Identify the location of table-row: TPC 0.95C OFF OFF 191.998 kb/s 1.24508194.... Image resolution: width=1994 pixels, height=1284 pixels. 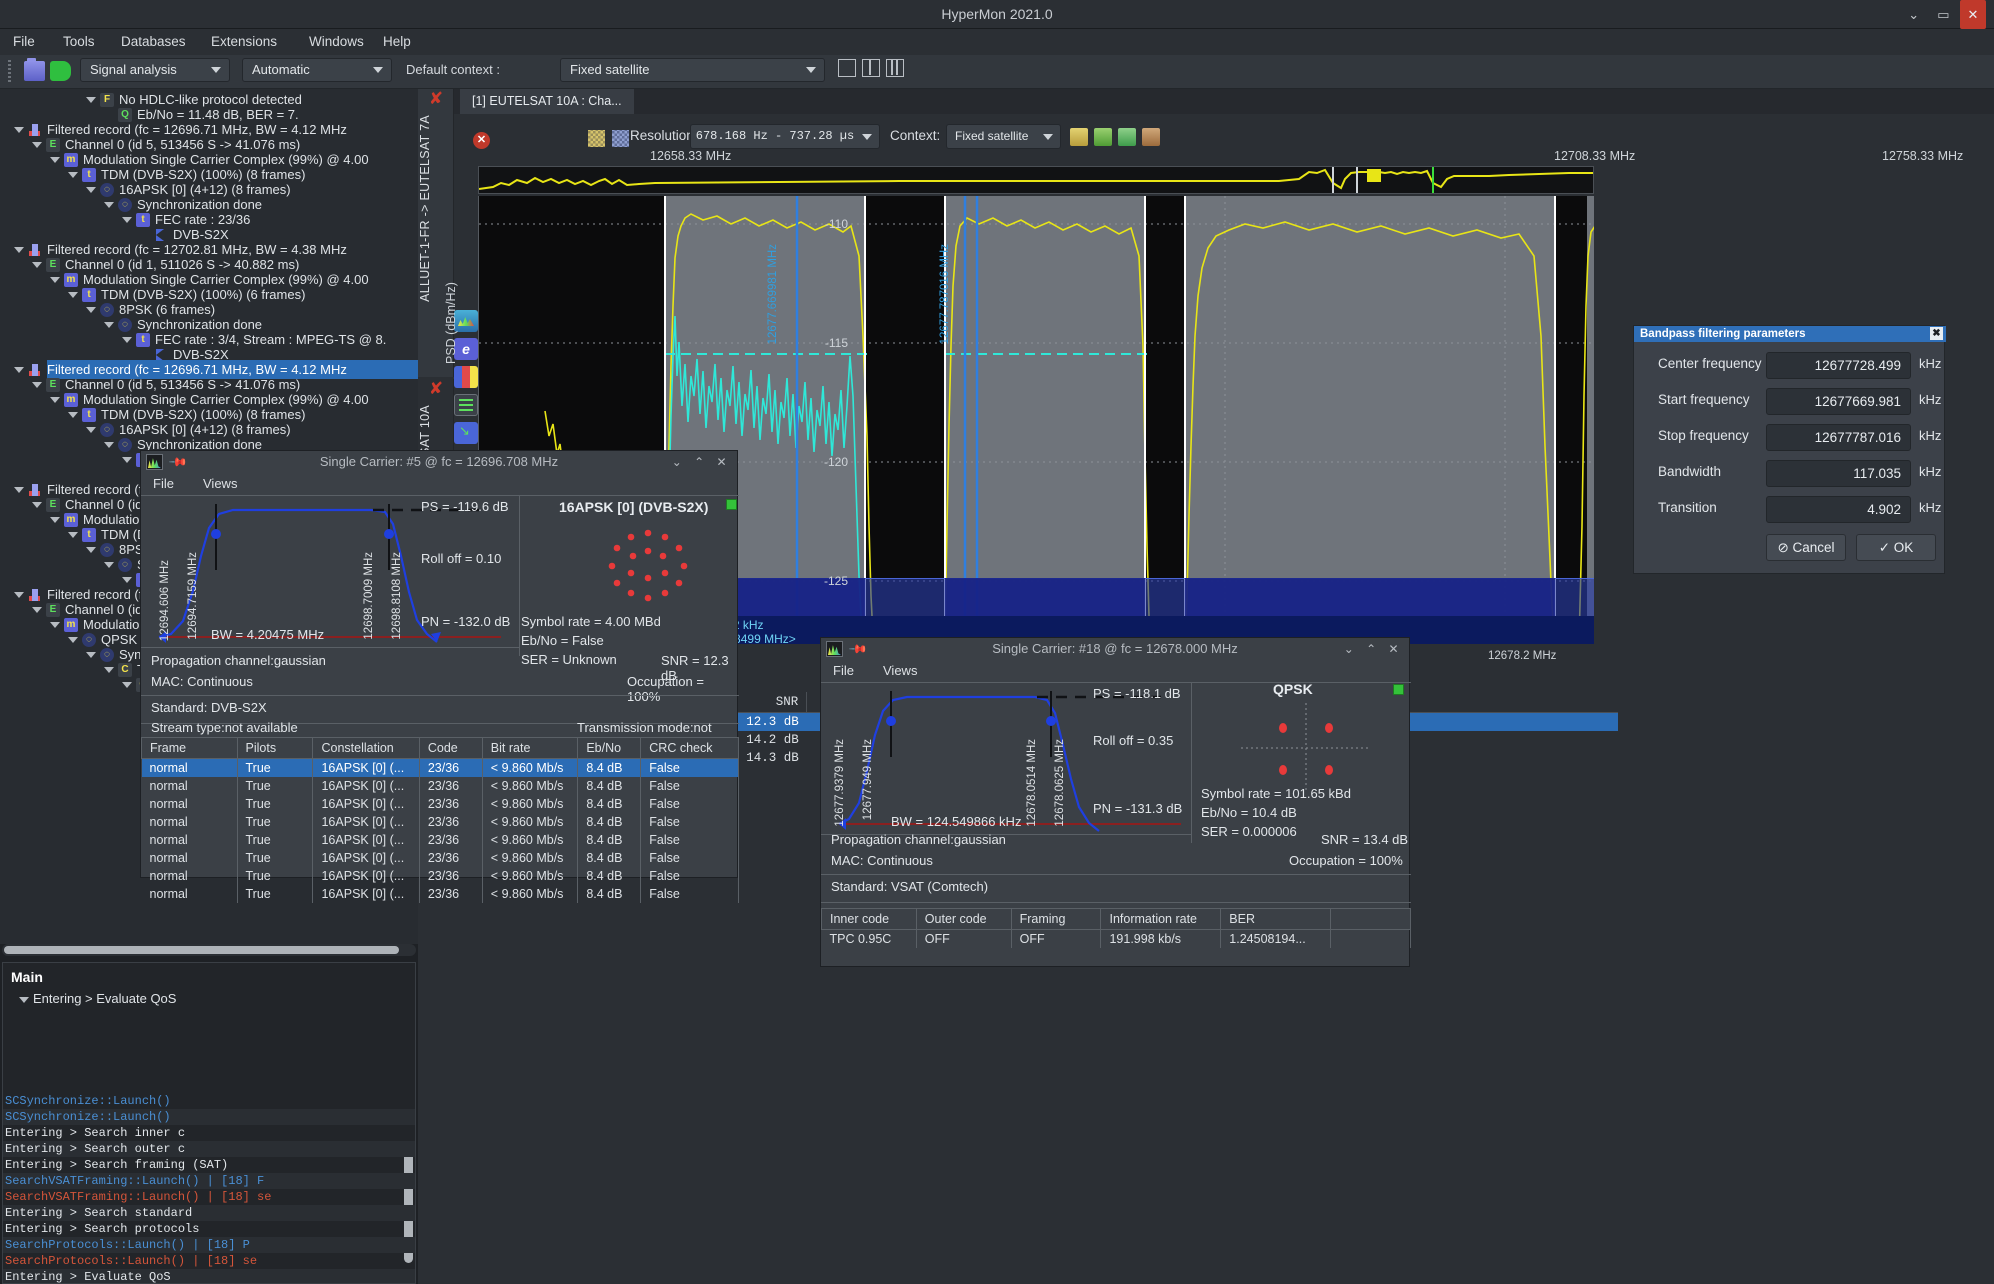
(1116, 938).